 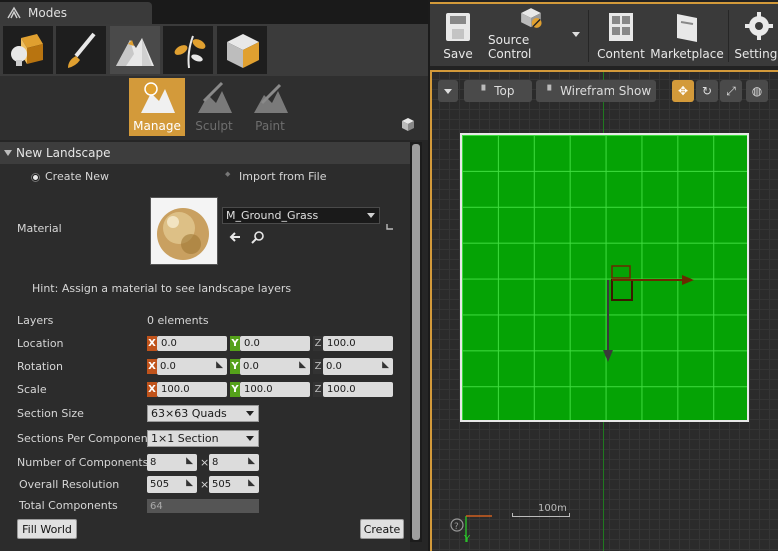 I want to click on globe-icon: ◍, so click(x=757, y=91).